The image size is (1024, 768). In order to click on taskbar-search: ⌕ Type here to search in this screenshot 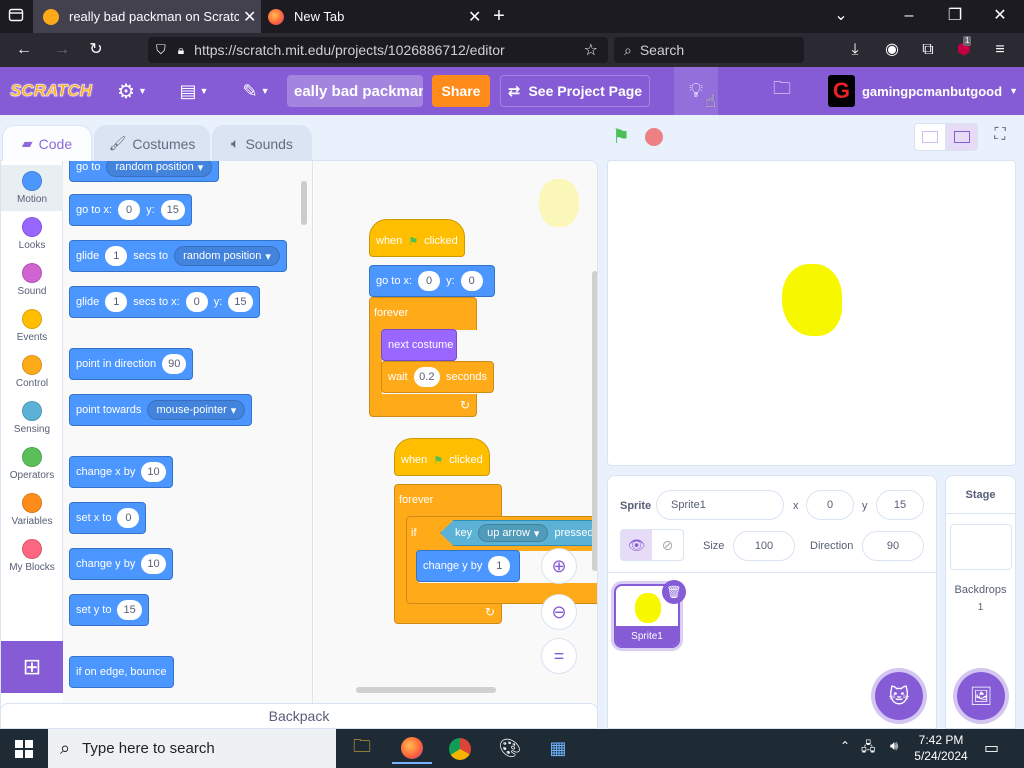, I will do `click(192, 748)`.